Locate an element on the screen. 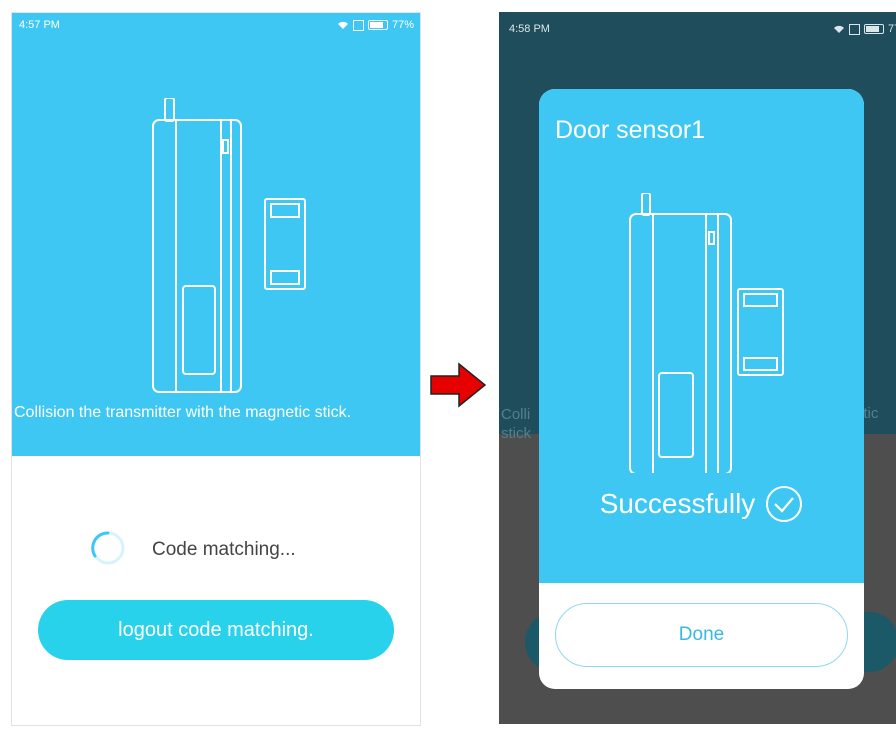  done-button: Done is located at coordinates (701, 635).